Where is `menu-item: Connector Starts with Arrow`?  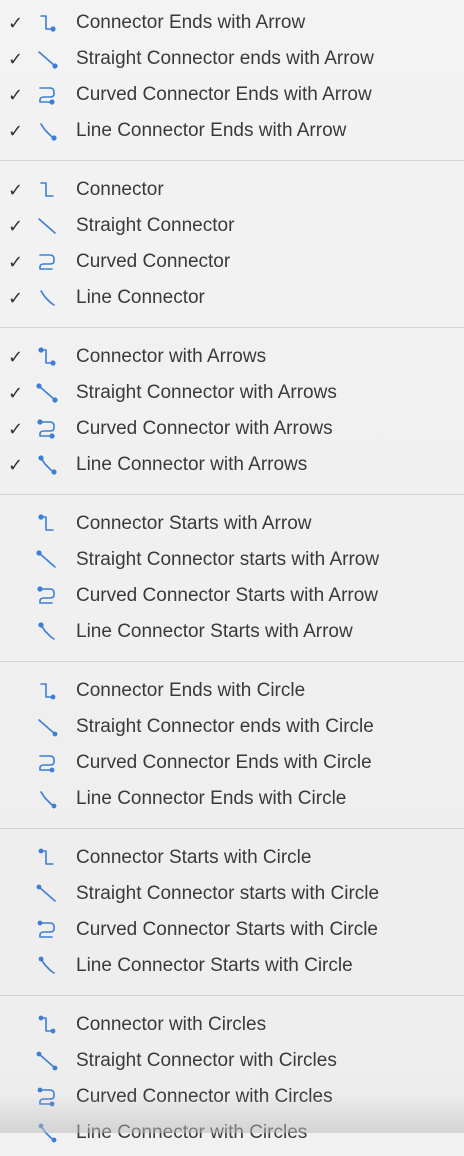
menu-item: Connector Starts with Arrow is located at coordinates (232, 524).